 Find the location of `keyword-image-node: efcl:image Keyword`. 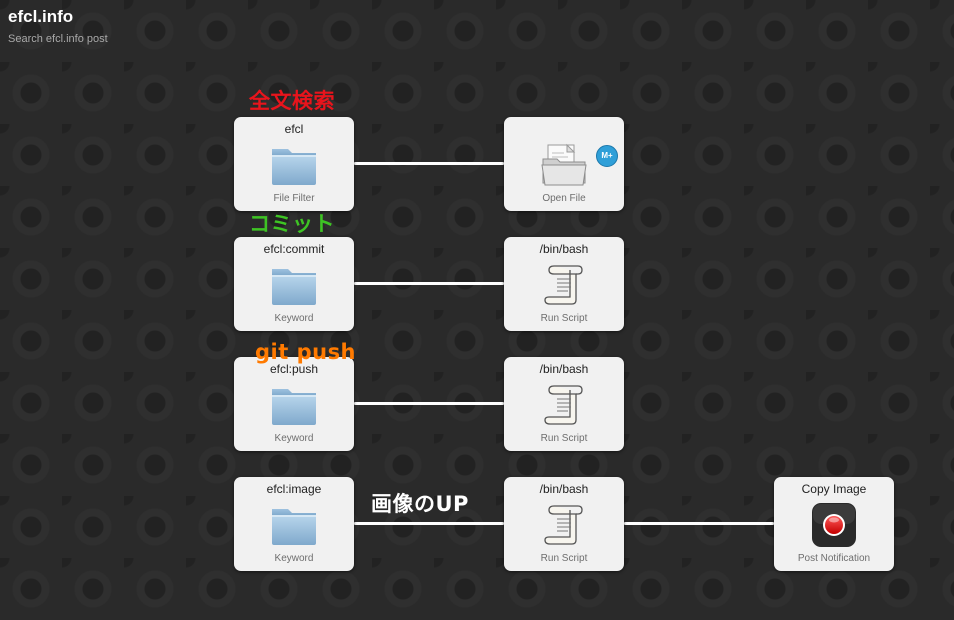

keyword-image-node: efcl:image Keyword is located at coordinates (294, 524).